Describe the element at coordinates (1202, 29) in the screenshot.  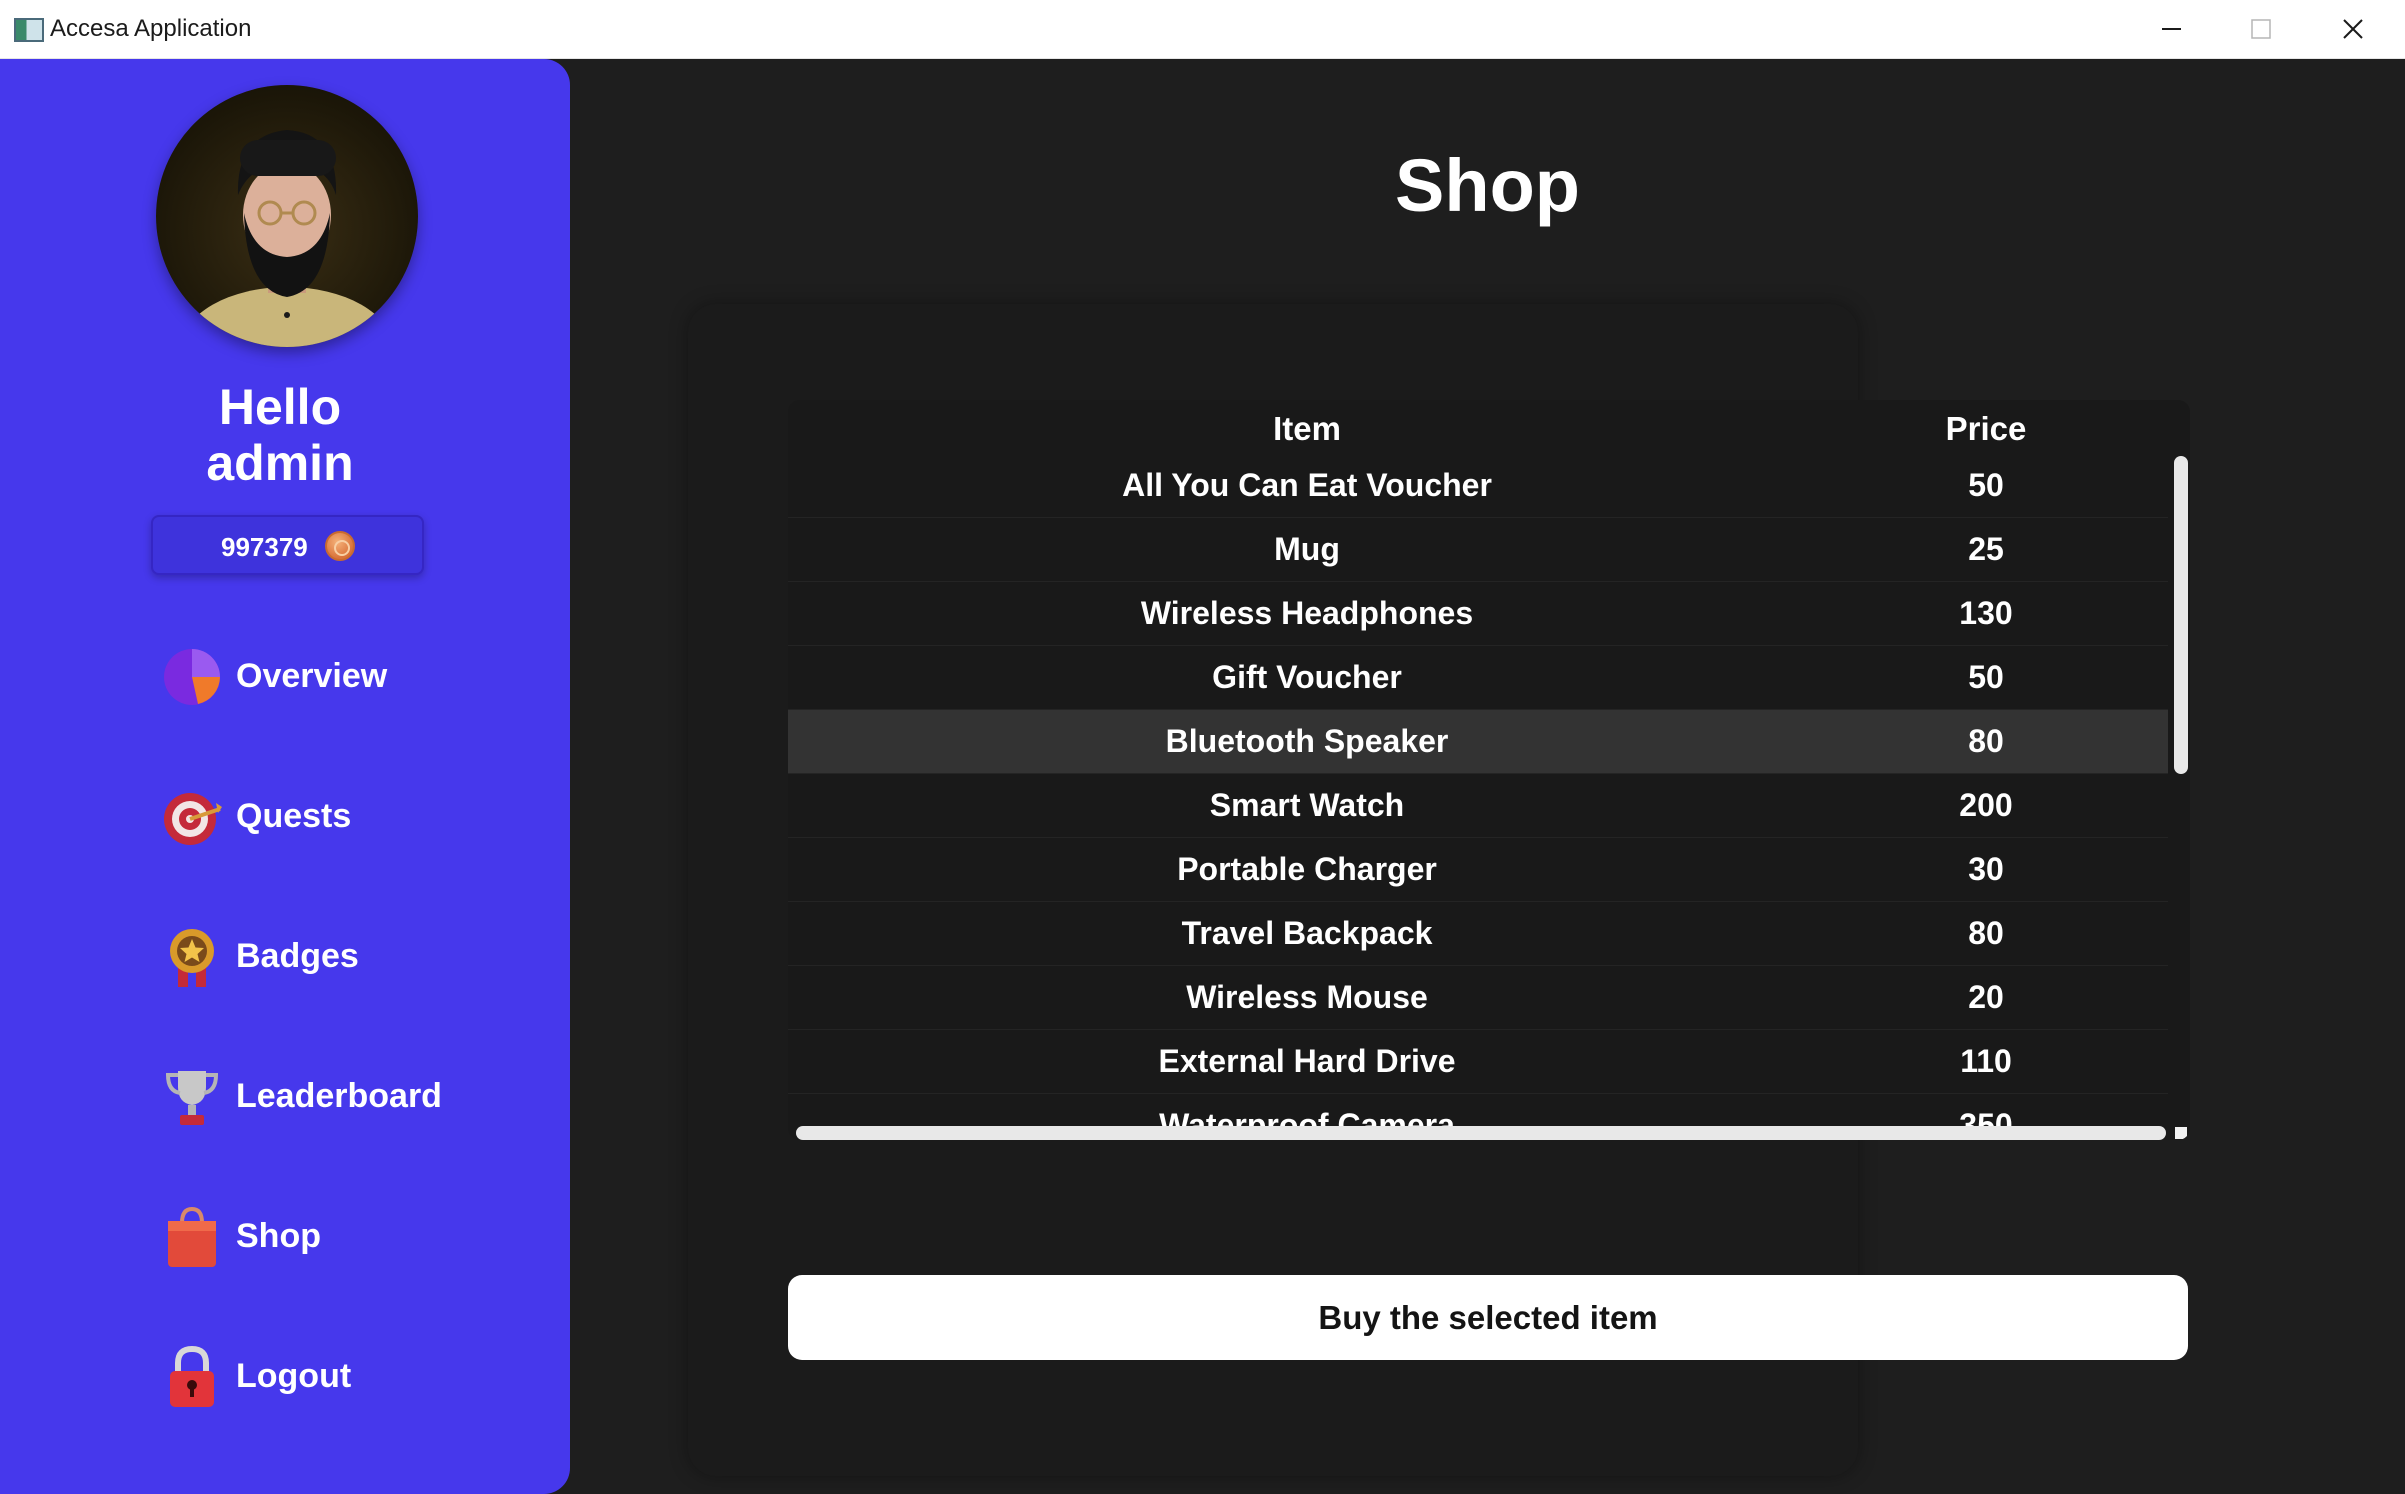
I see `window-titlebar: Accesa Application` at that location.